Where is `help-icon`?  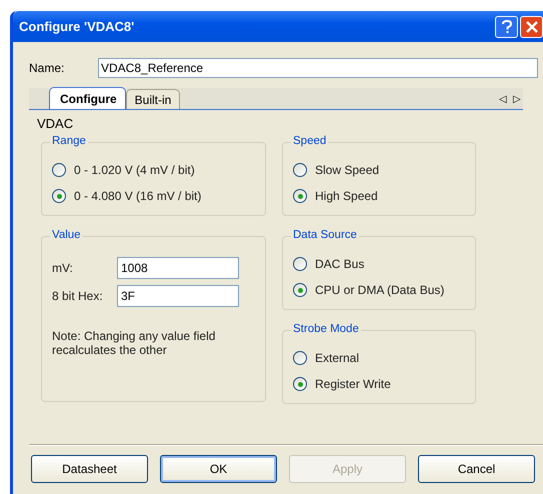
help-icon is located at coordinates (506, 27).